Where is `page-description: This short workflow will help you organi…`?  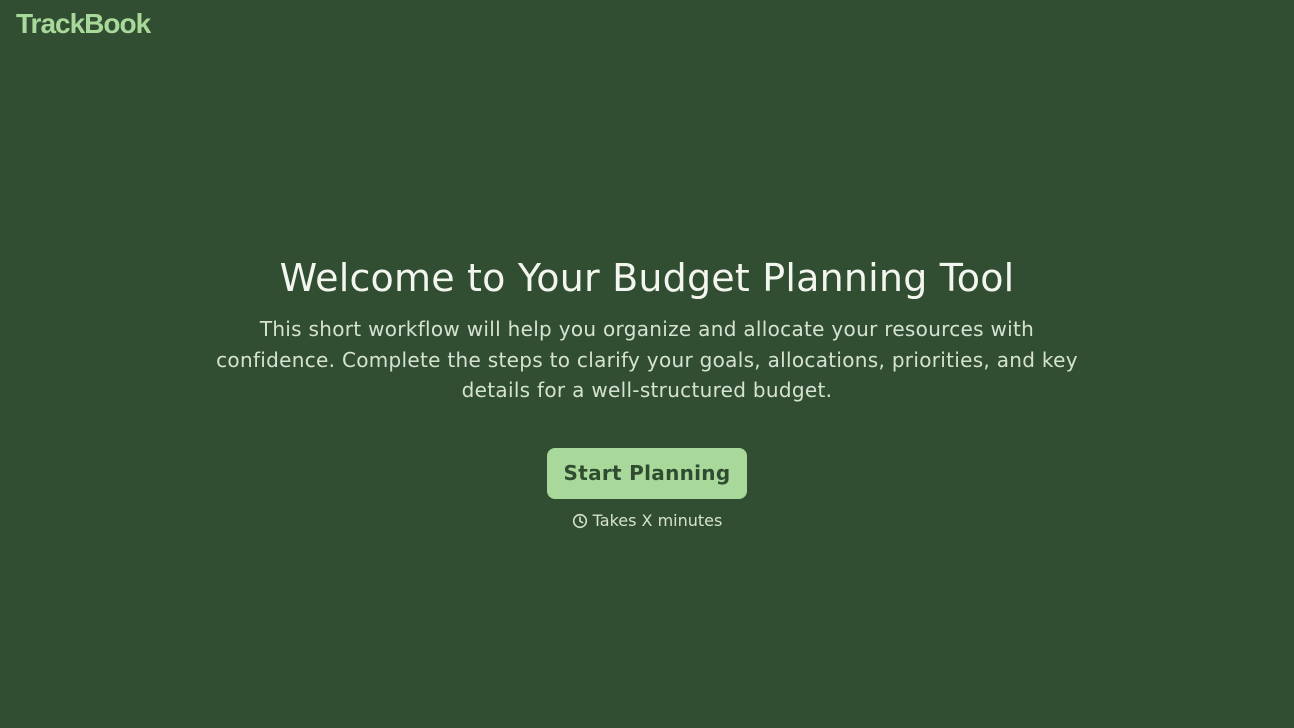
page-description: This short workflow will help you organi… is located at coordinates (647, 359).